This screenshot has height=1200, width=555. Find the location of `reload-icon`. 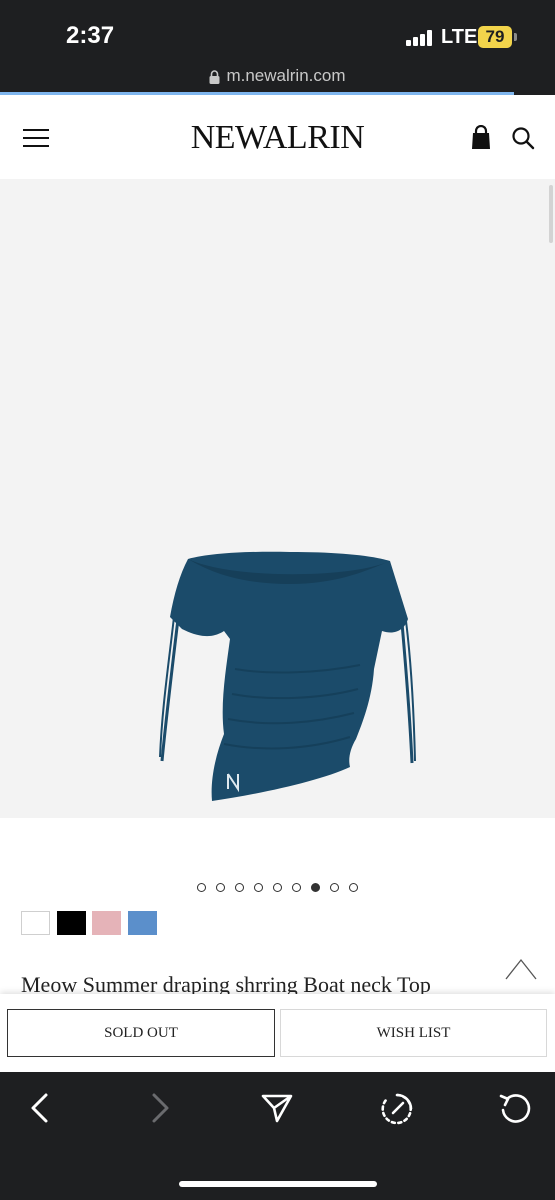

reload-icon is located at coordinates (515, 1109).